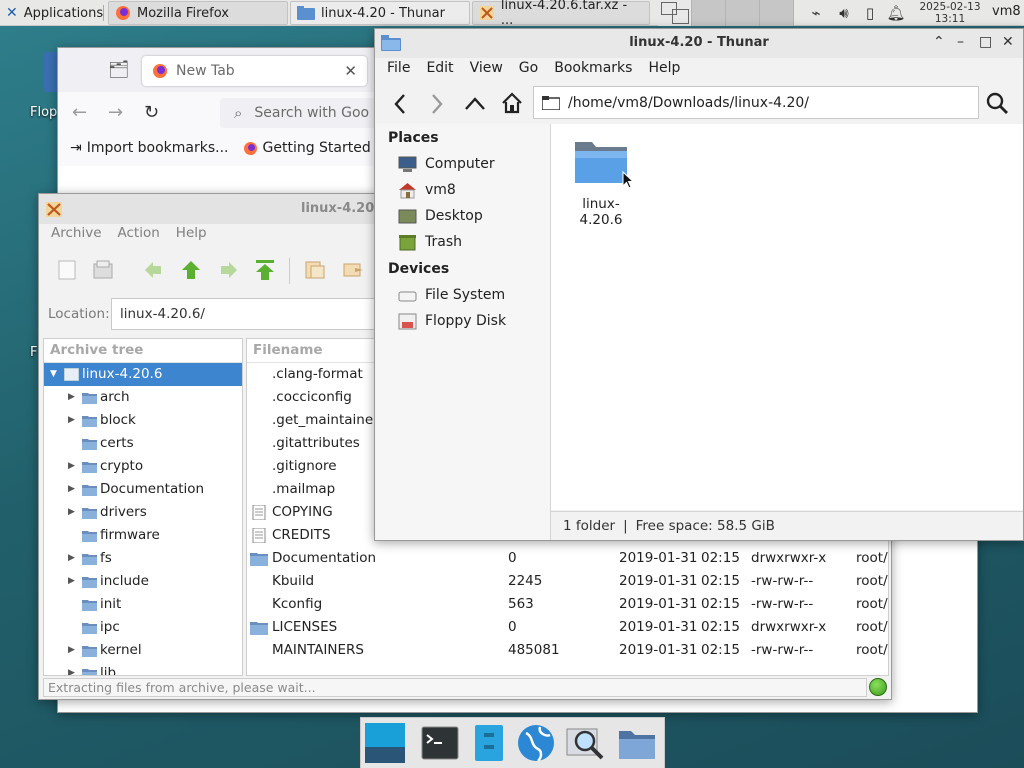 The image size is (1024, 768). What do you see at coordinates (475, 103) in the screenshot?
I see `parent-folder-icon` at bounding box center [475, 103].